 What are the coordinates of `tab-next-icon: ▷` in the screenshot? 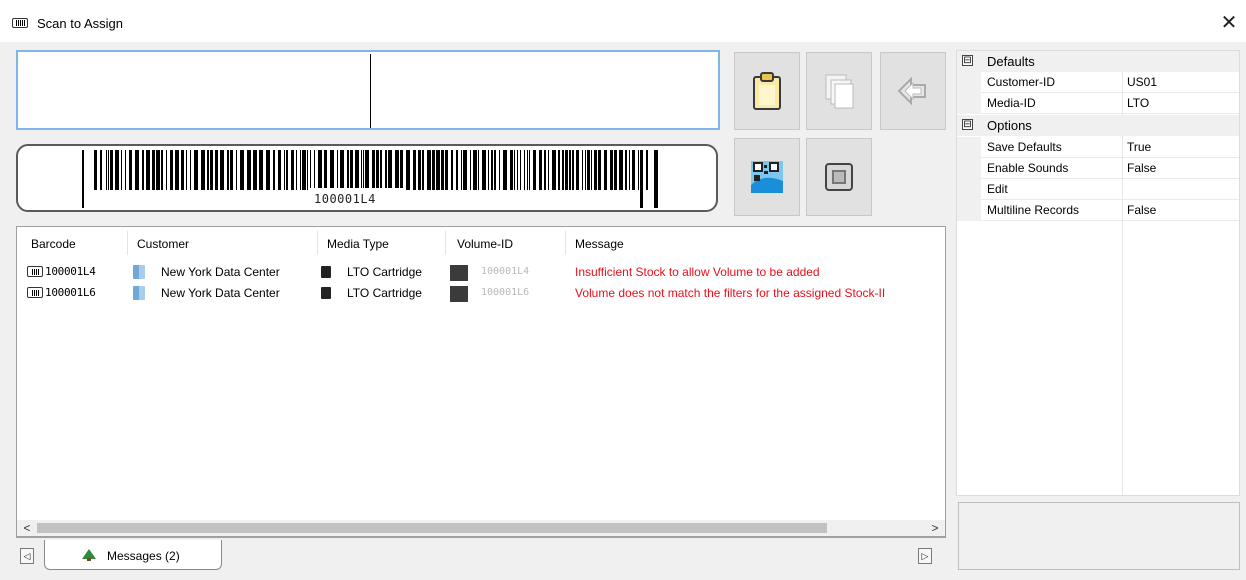 It's located at (925, 556).